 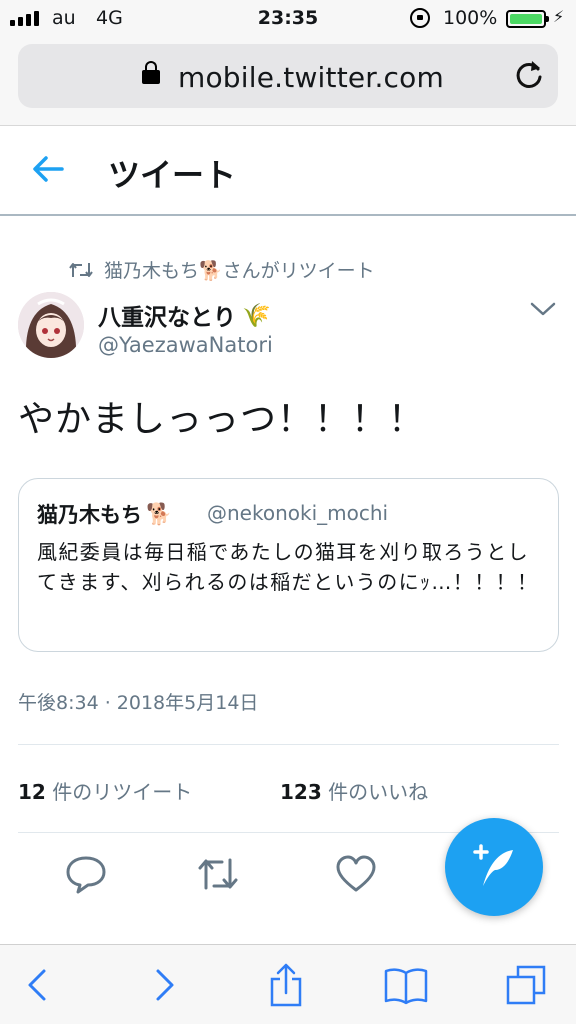 What do you see at coordinates (81, 269) in the screenshot?
I see `retweet-small-icon` at bounding box center [81, 269].